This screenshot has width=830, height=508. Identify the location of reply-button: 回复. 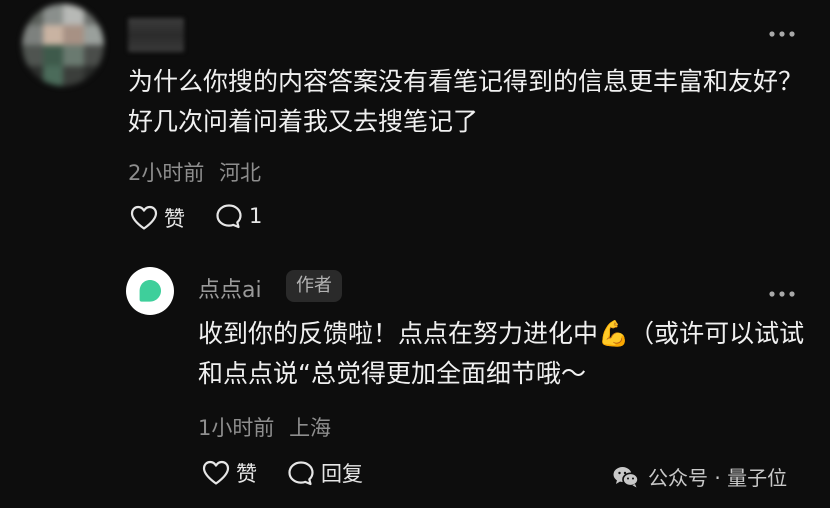
(325, 473).